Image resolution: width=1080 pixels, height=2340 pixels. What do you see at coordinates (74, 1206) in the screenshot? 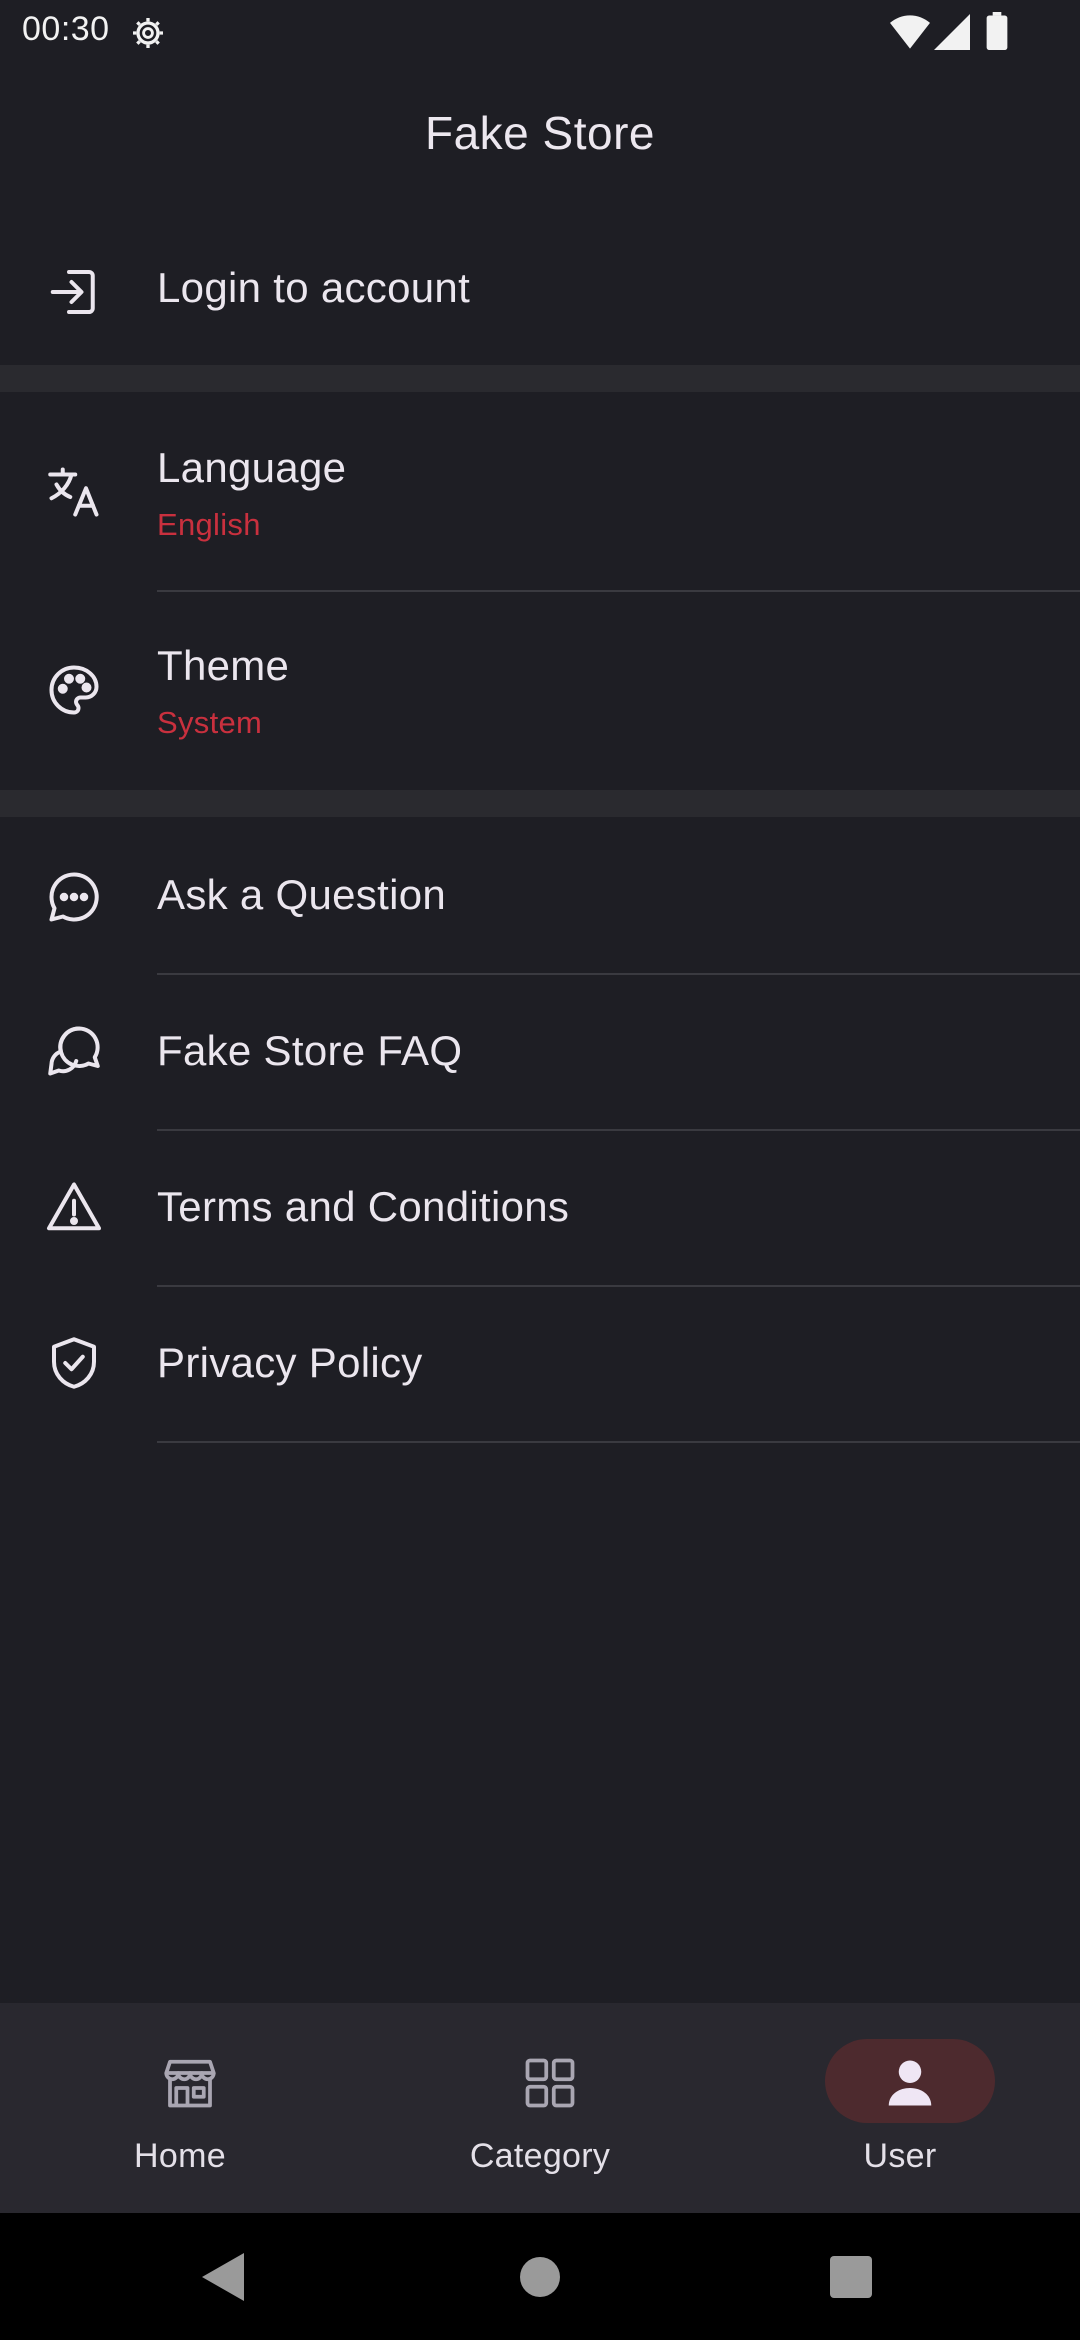
I see `warning-icon` at bounding box center [74, 1206].